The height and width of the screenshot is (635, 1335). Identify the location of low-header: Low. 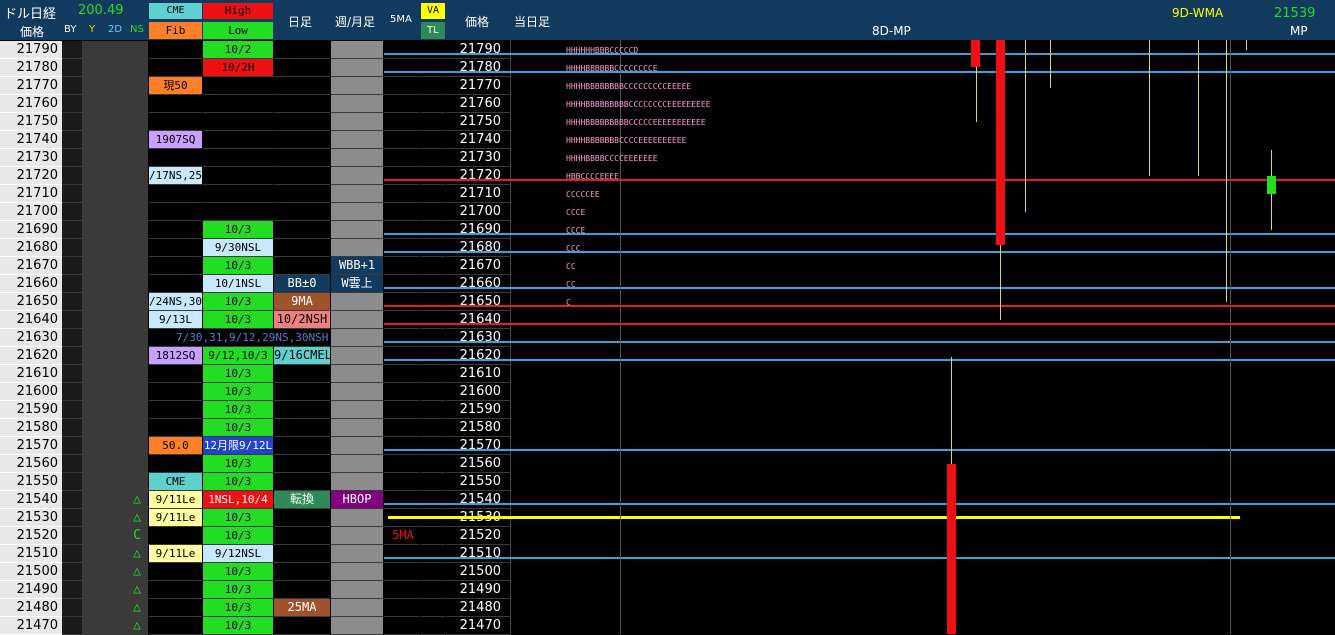
(238, 30).